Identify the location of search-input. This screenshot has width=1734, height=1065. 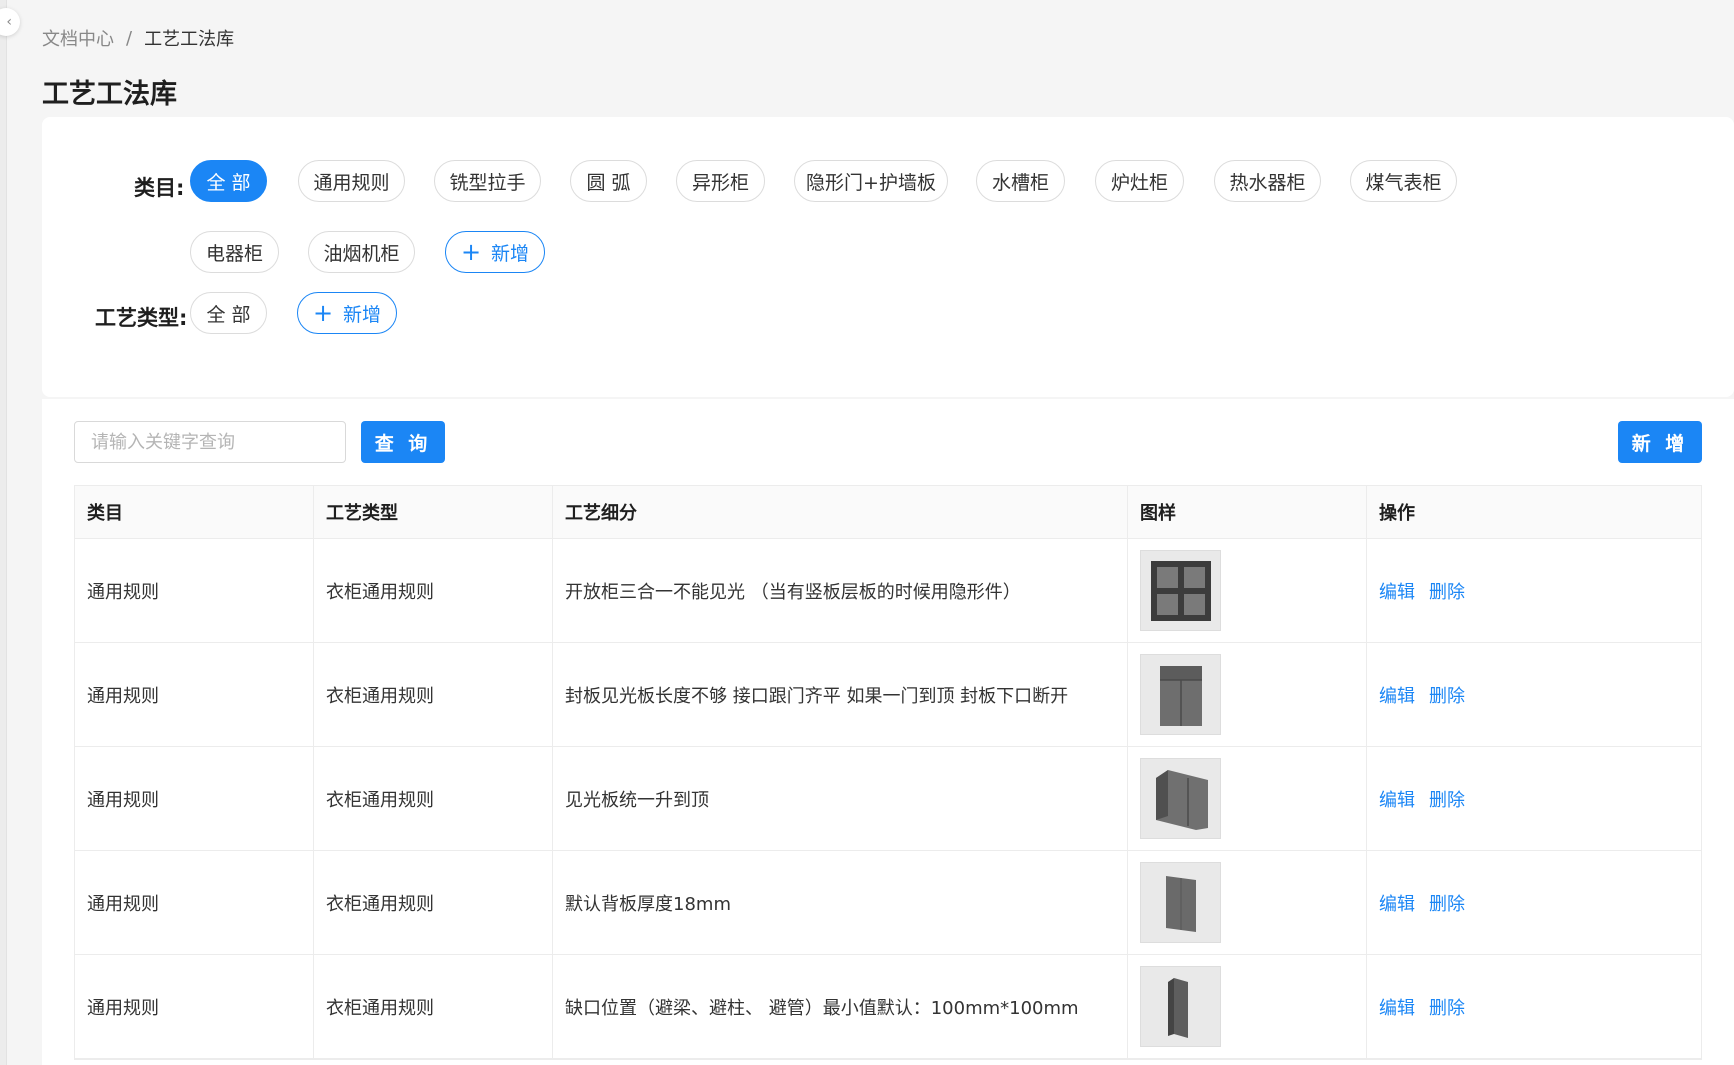
(210, 442).